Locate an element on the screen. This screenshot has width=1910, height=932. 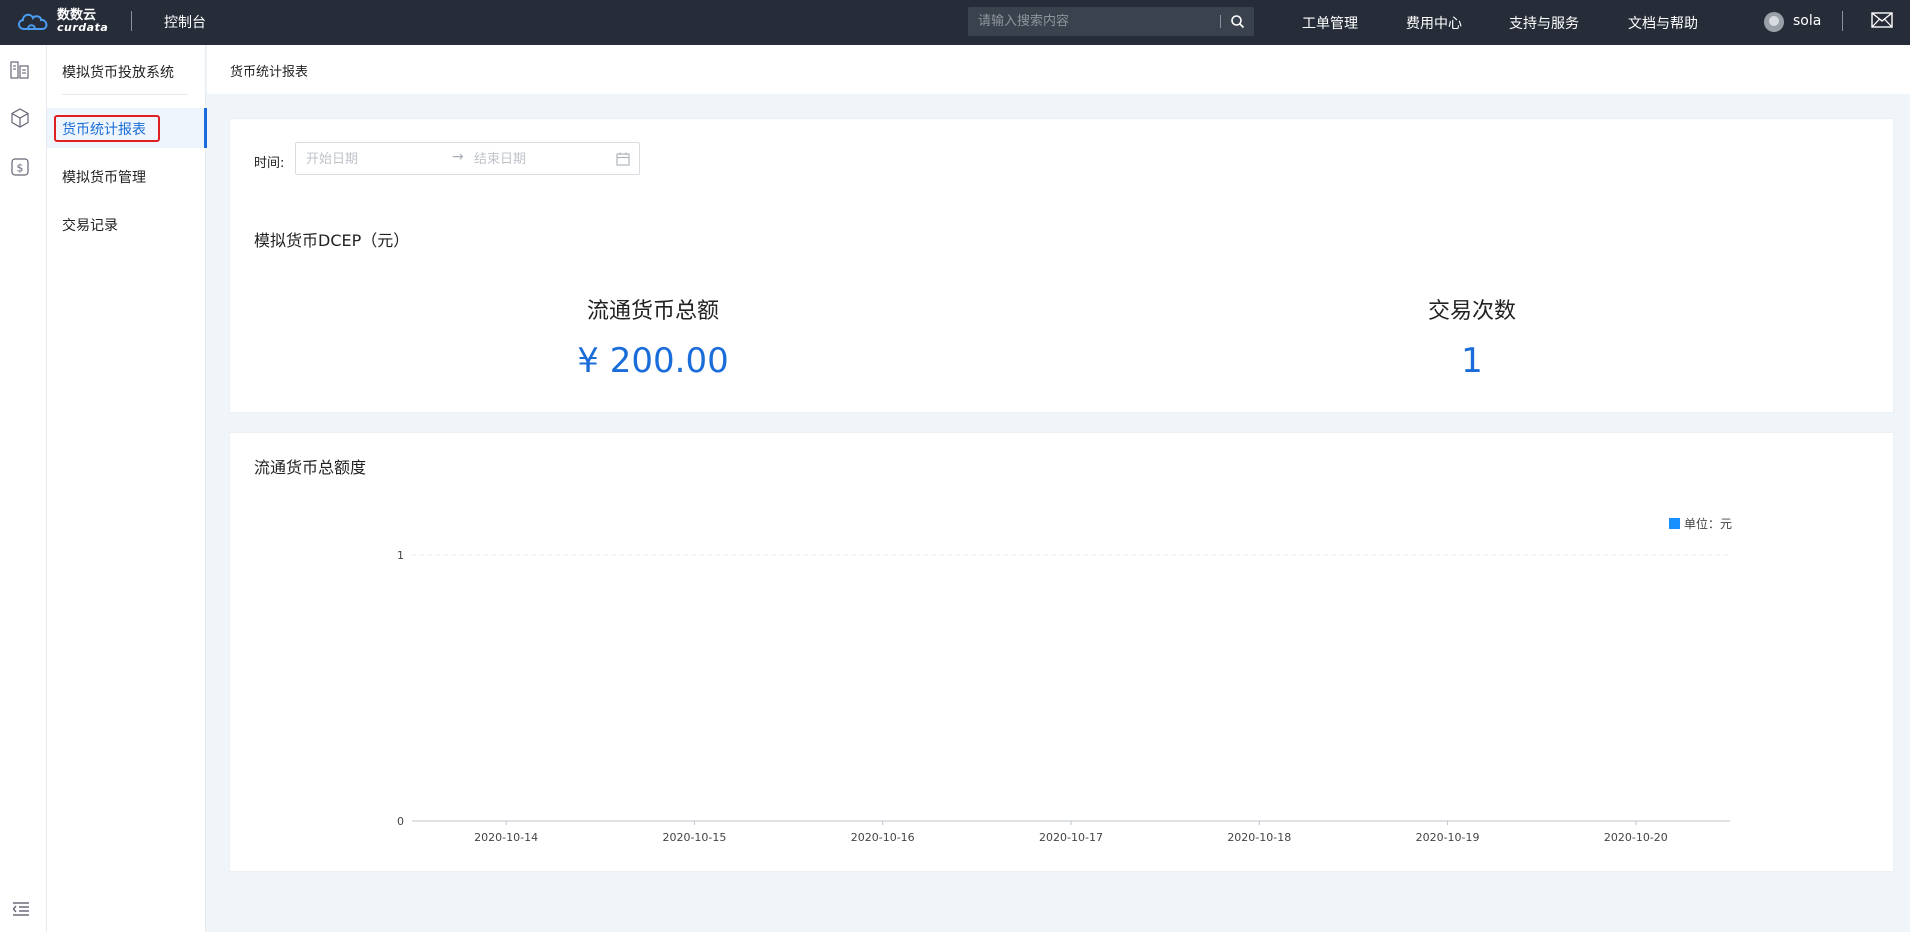
console-link: 控制台 is located at coordinates (185, 22).